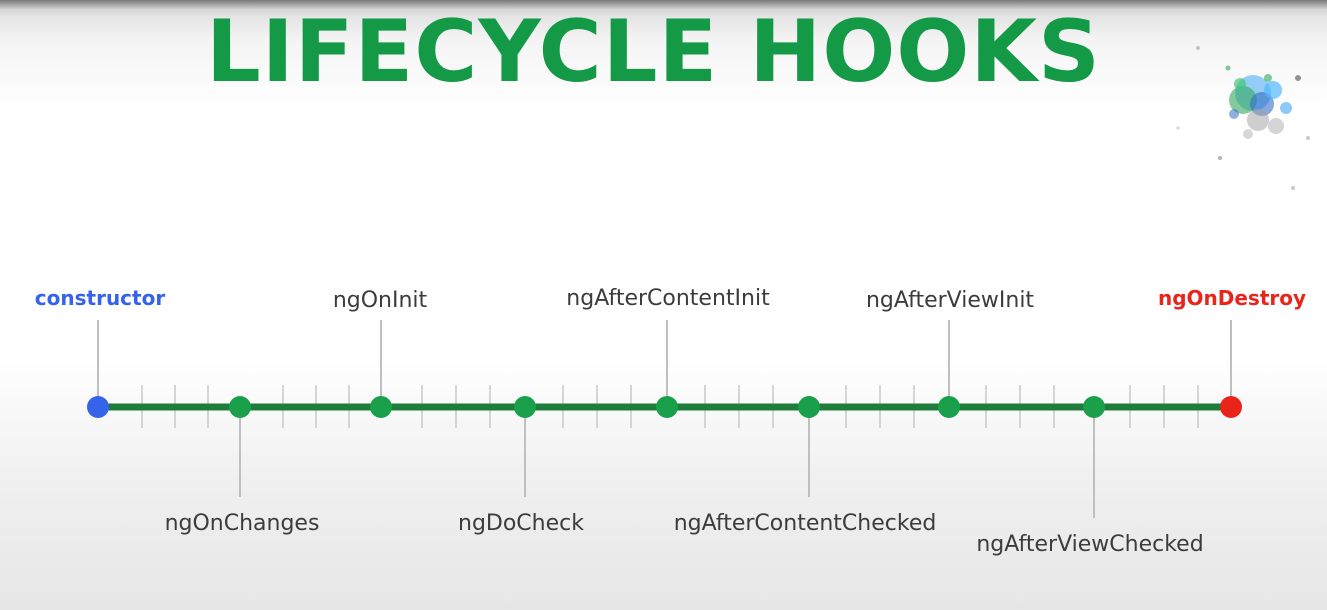  I want to click on label-ngafterviewchecked: ngAfterViewChecked, so click(1089, 544).